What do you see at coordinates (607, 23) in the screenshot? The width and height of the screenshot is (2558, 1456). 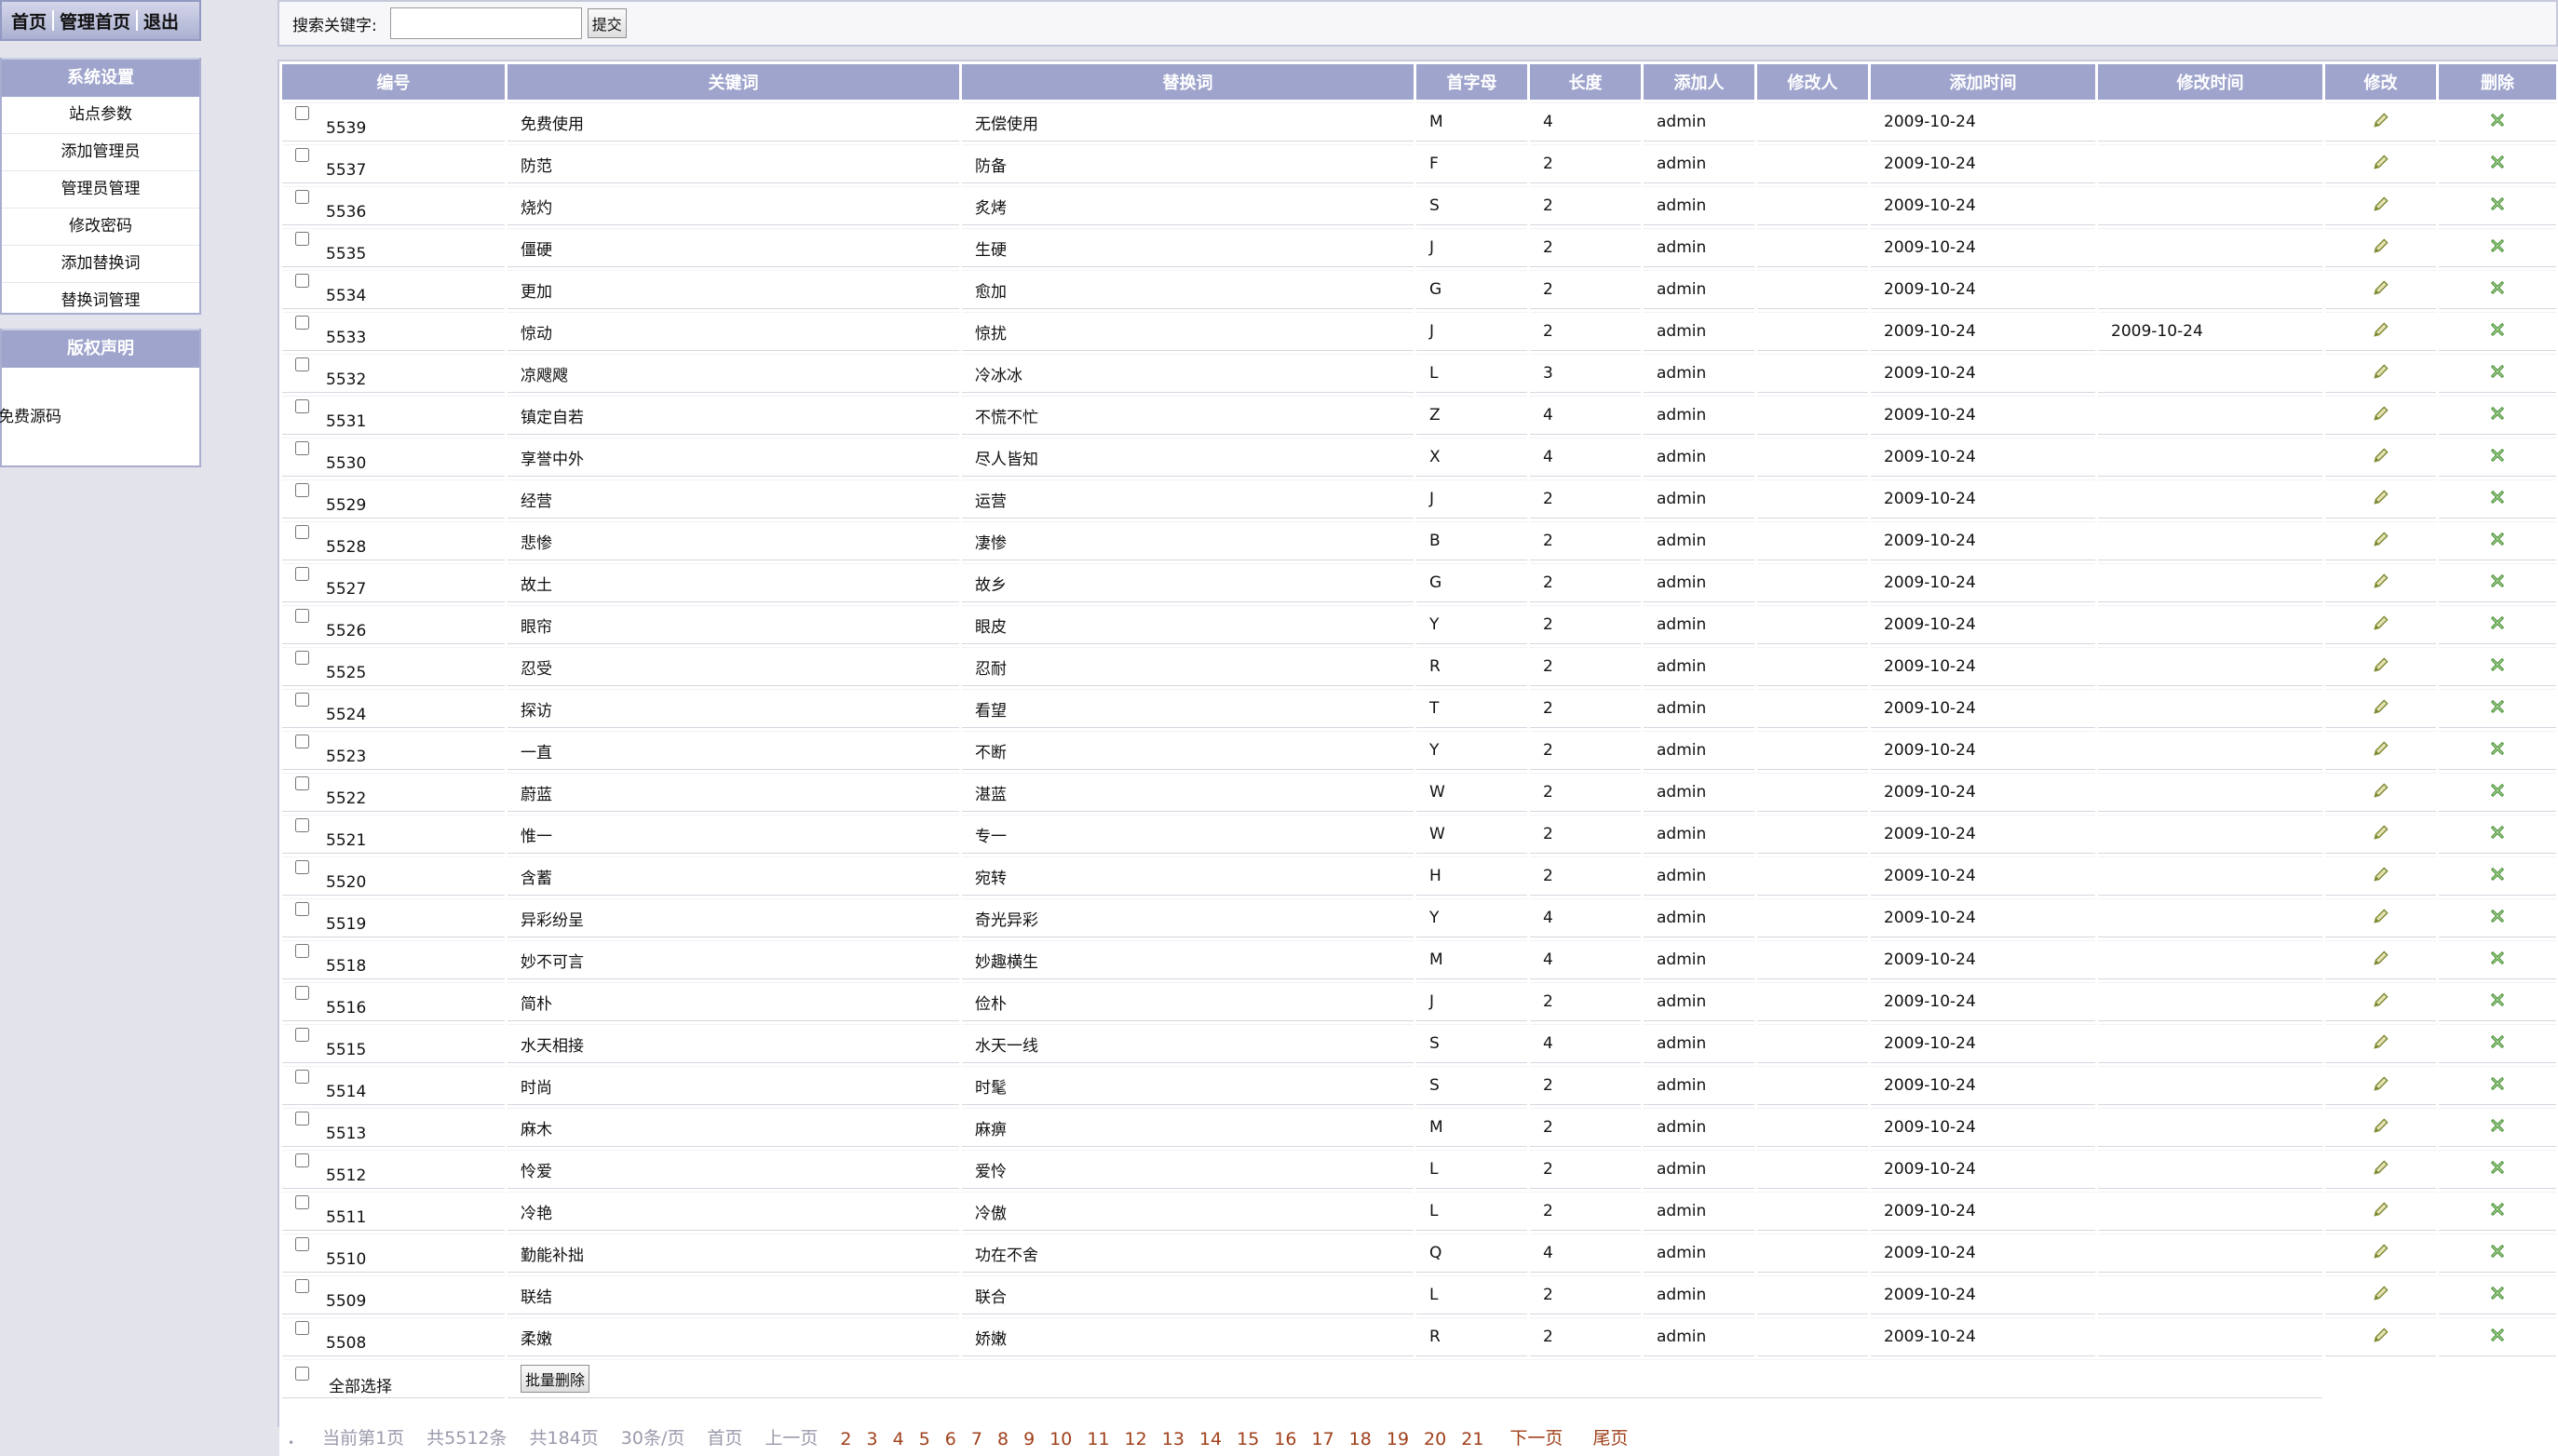 I see `search-submit-button: 提交` at bounding box center [607, 23].